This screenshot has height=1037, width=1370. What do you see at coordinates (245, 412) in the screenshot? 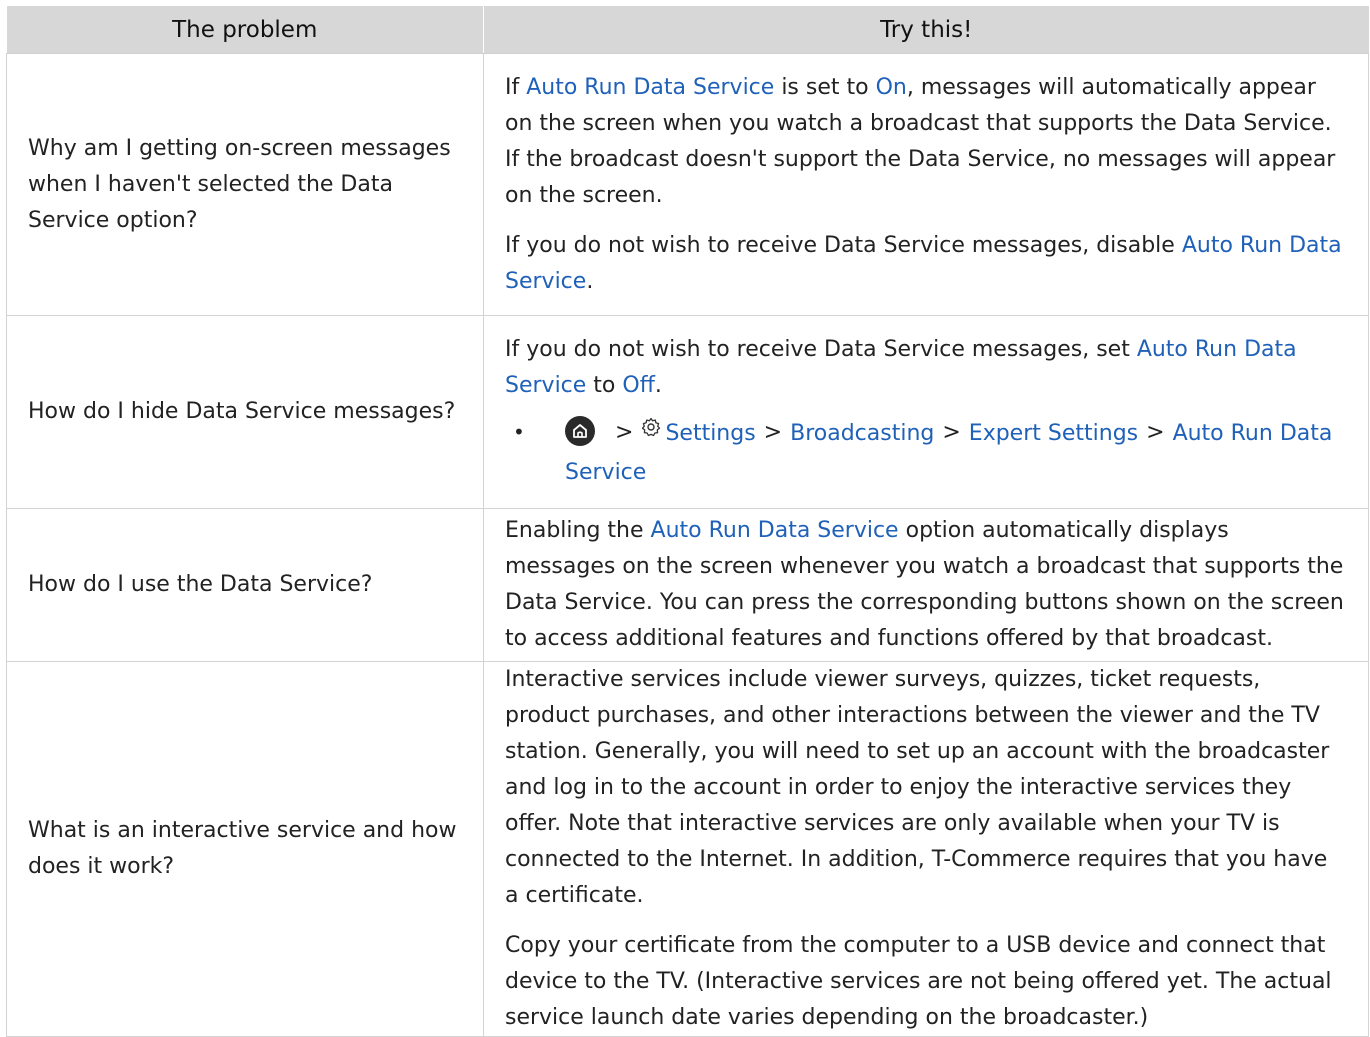
I see `problem-cell: How do I hide Data Service messages?` at bounding box center [245, 412].